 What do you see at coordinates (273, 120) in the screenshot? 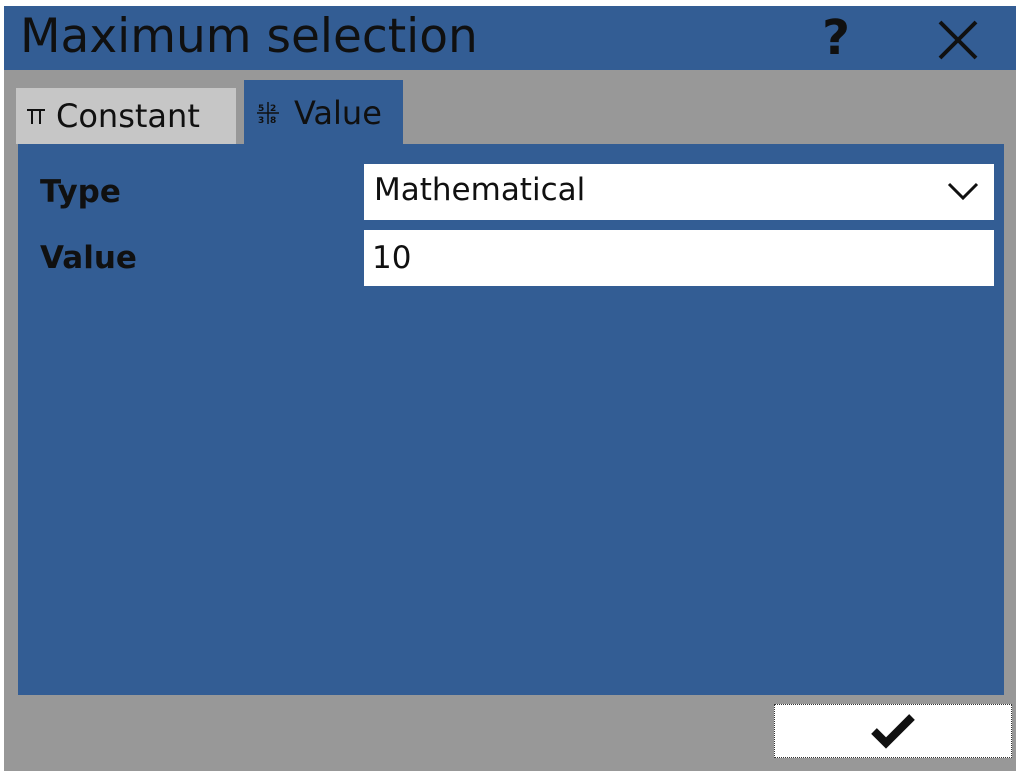
I see `svg-text: 8` at bounding box center [273, 120].